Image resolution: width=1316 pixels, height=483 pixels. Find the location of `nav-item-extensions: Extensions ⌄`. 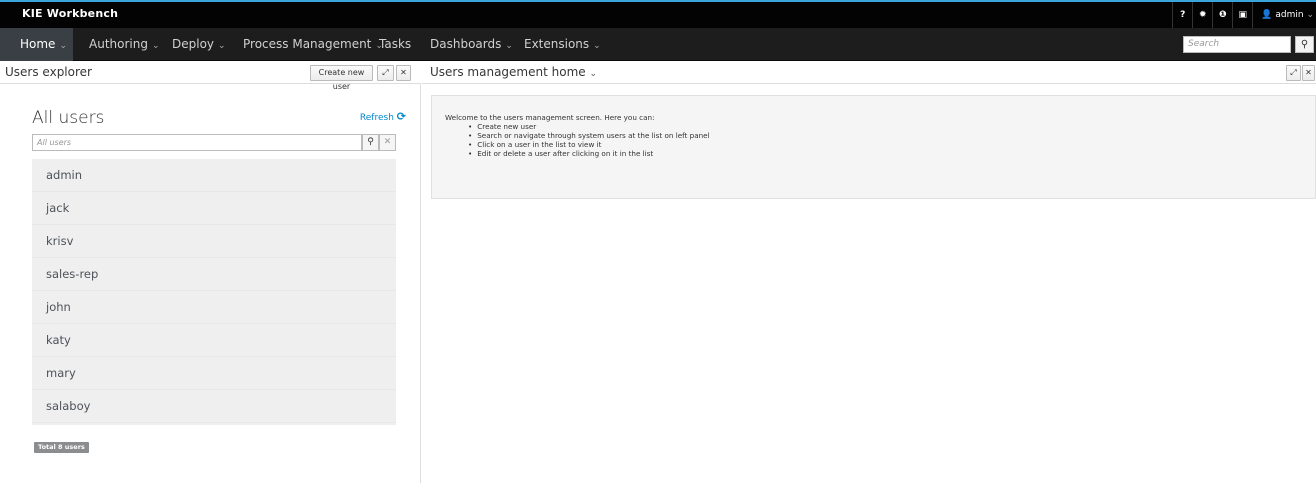

nav-item-extensions: Extensions ⌄ is located at coordinates (562, 44).